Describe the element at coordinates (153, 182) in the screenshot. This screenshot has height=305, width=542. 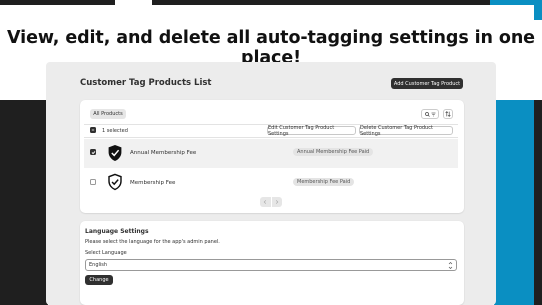
I see `product-name: Membership Fee` at that location.